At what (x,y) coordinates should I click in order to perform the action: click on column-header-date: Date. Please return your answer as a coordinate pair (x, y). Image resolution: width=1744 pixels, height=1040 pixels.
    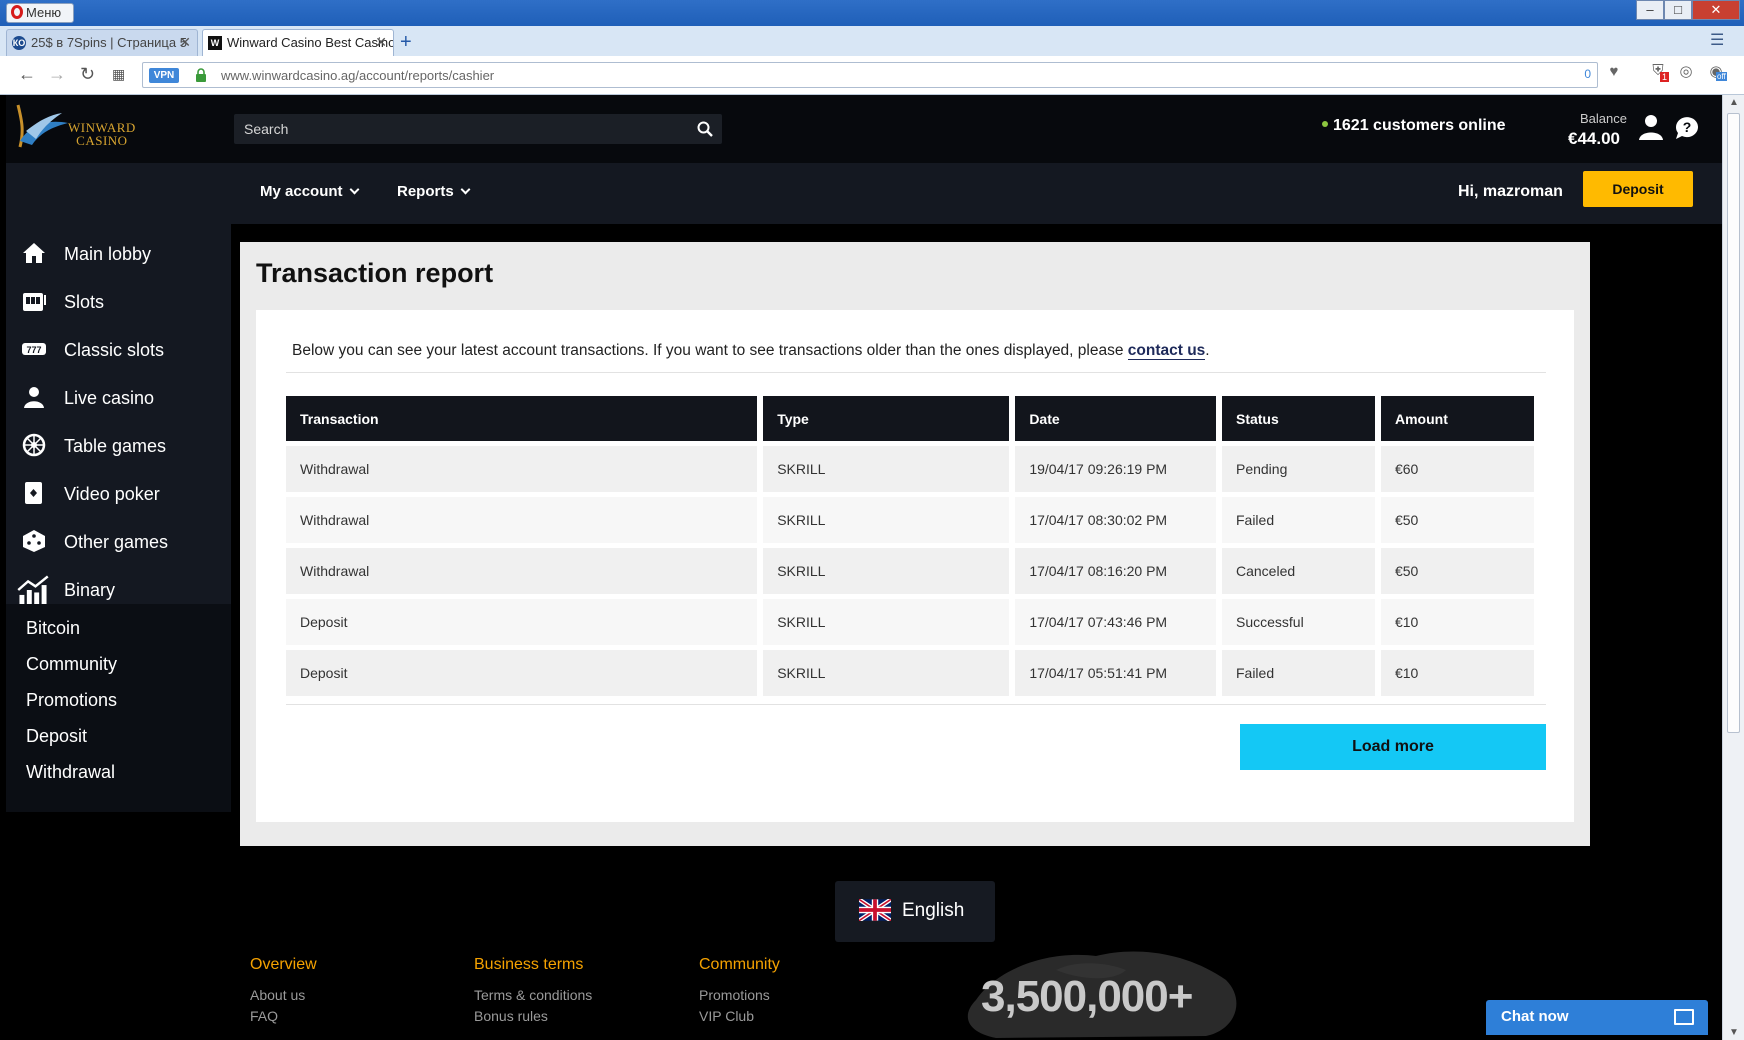
    Looking at the image, I should click on (1115, 418).